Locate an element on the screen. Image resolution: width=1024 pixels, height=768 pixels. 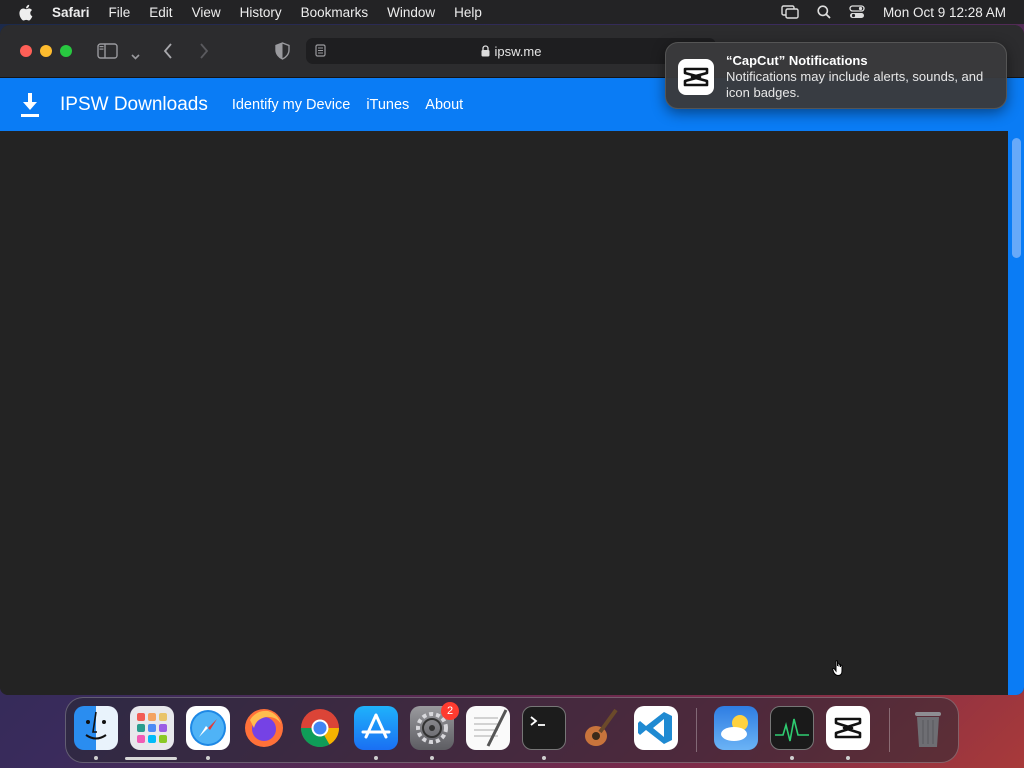
vscode-icon is located at coordinates (656, 728).